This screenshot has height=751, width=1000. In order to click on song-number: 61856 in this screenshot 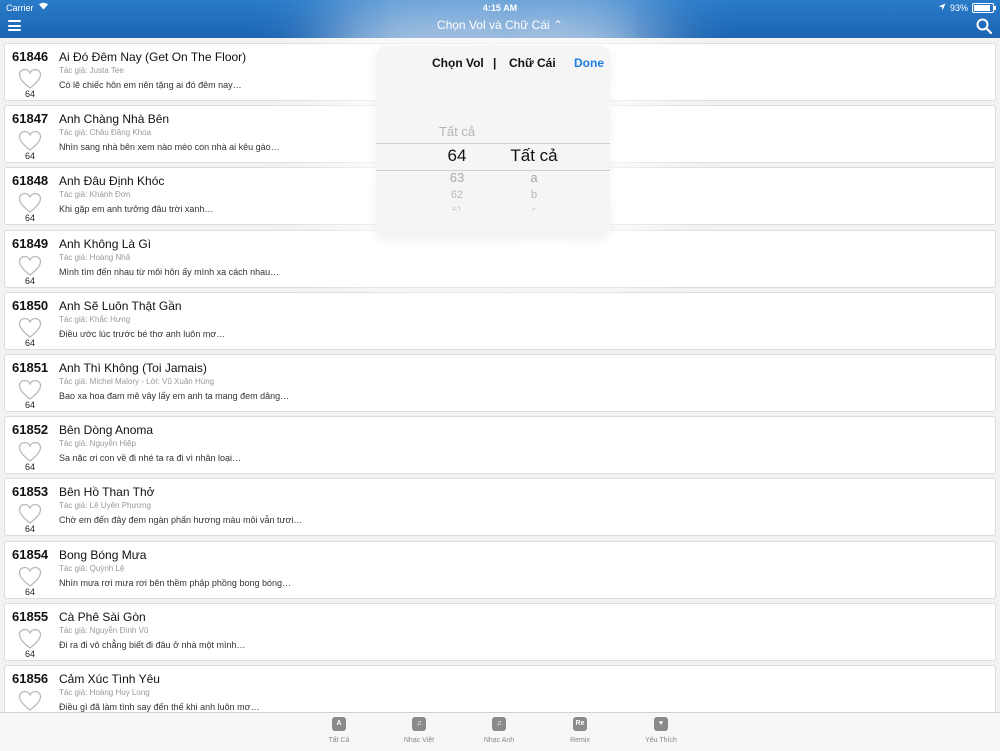, I will do `click(30, 678)`.